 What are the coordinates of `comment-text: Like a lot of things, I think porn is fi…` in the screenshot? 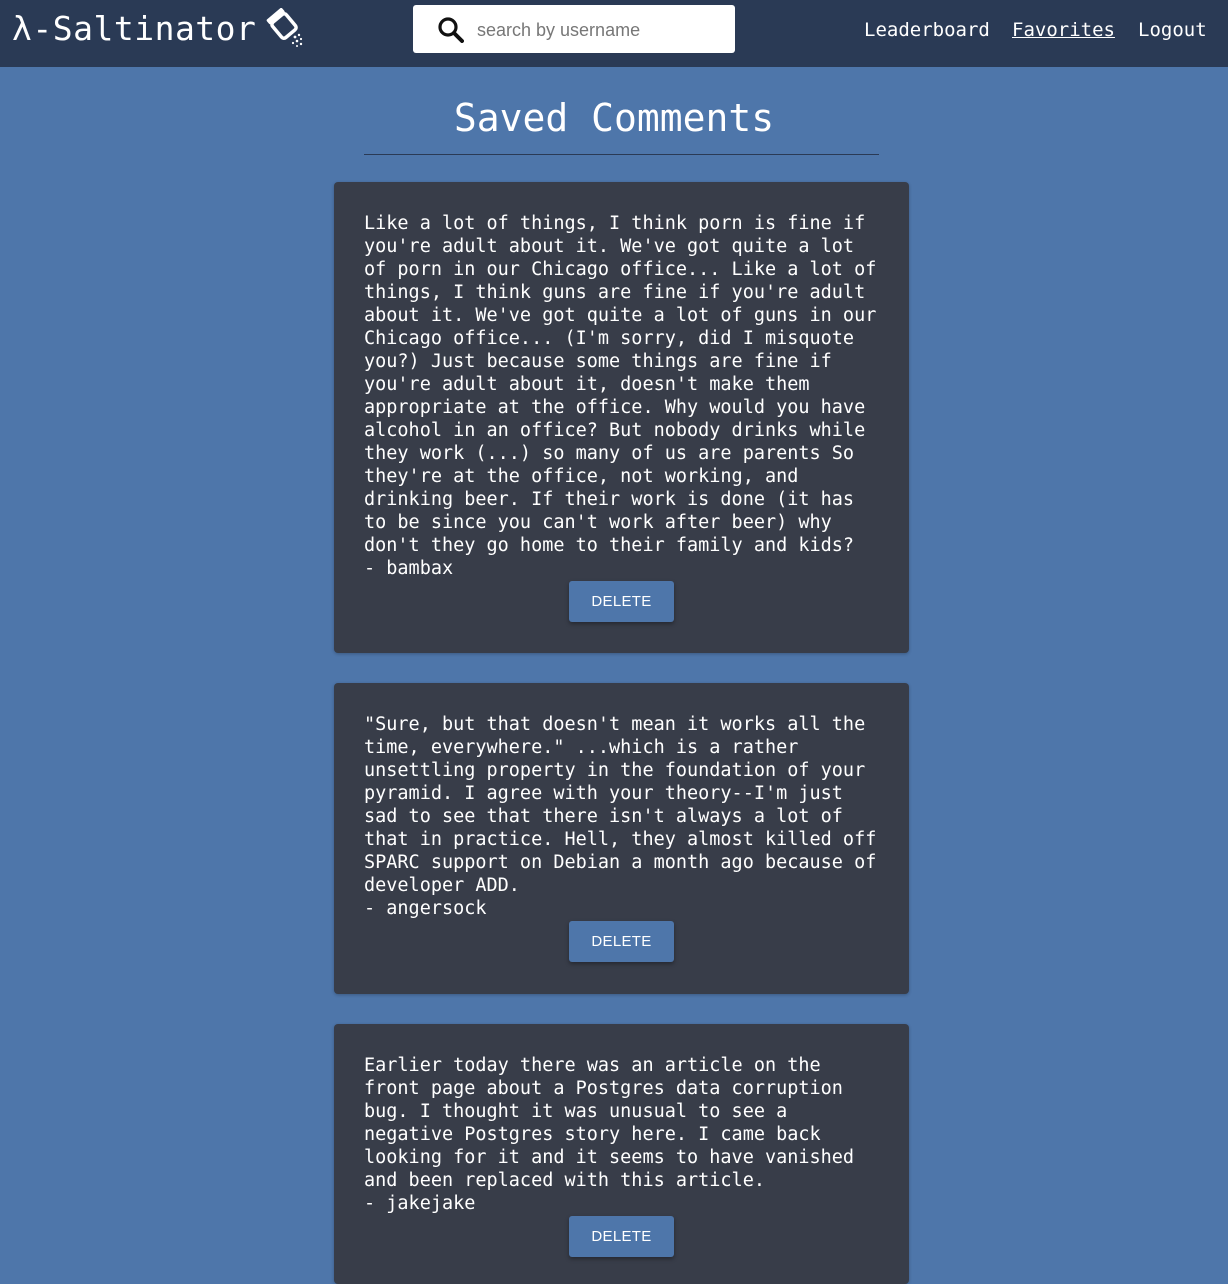 It's located at (626, 384).